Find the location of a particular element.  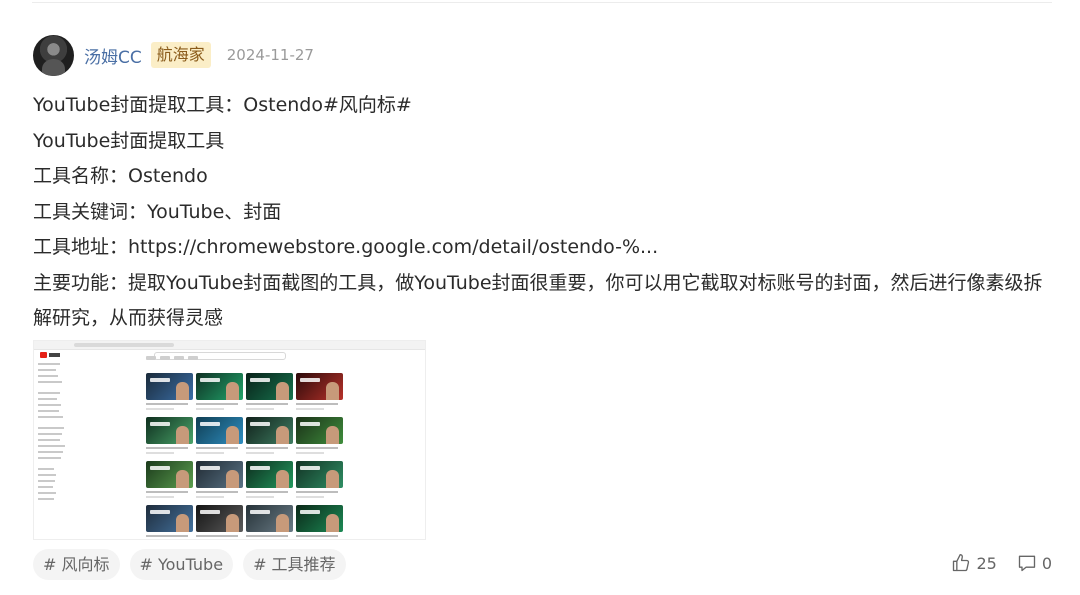

tag-list: # 风向标 # YouTube # 工具推荐 is located at coordinates (189, 564).